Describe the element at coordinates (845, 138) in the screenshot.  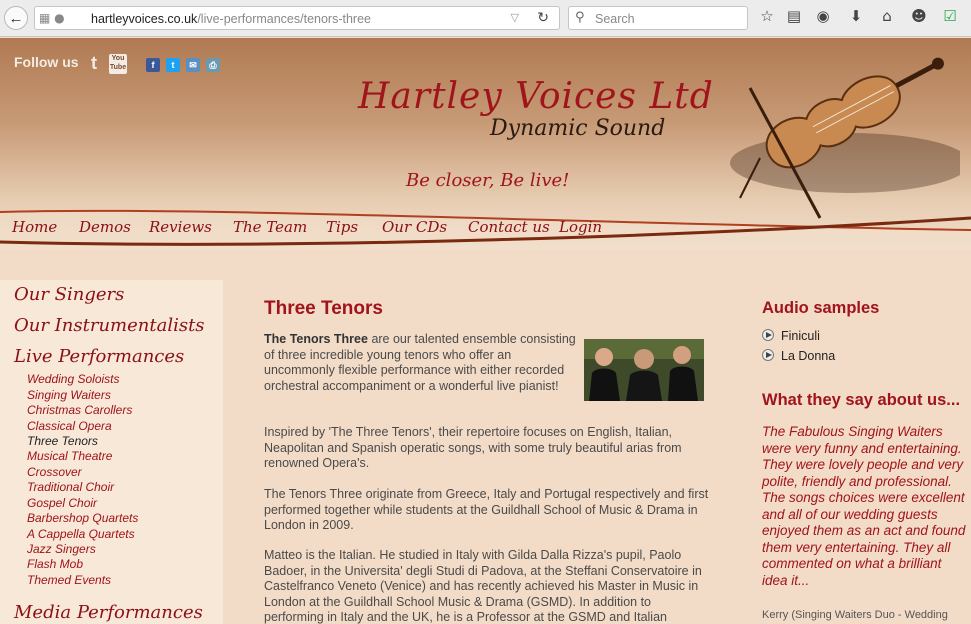
I see `violin-image` at that location.